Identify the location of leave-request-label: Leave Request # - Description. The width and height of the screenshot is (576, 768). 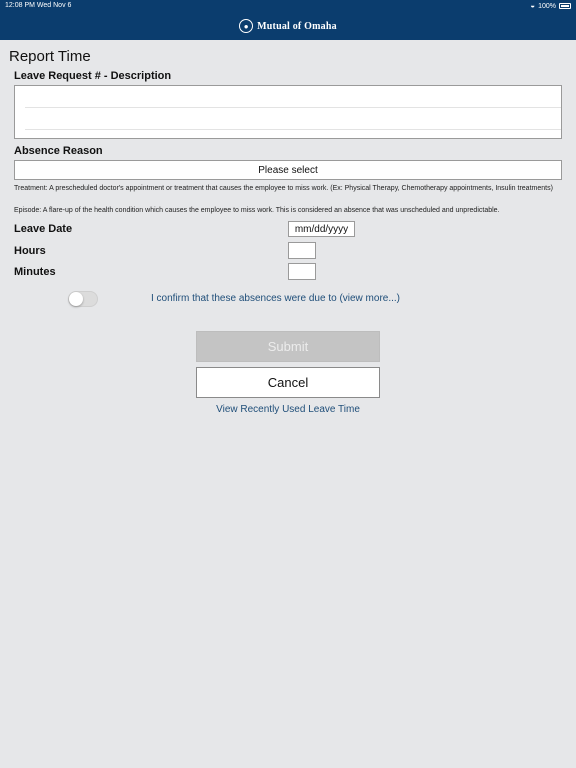
(93, 76).